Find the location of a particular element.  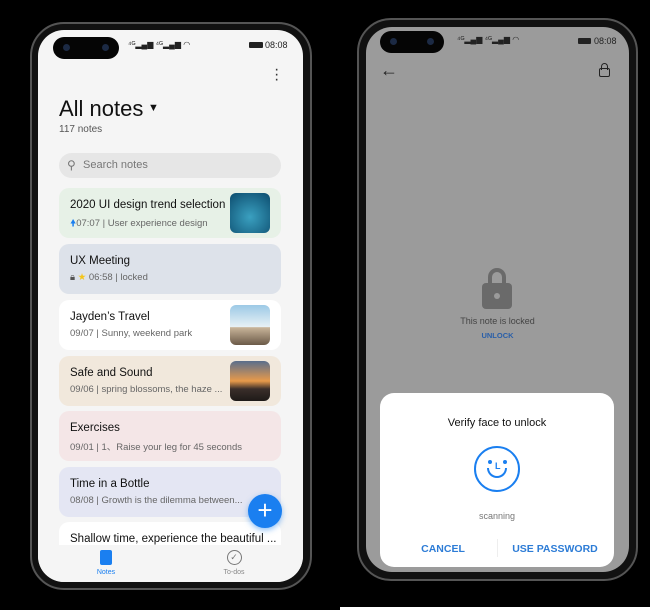

tab-notes: Notes is located at coordinates (106, 563).